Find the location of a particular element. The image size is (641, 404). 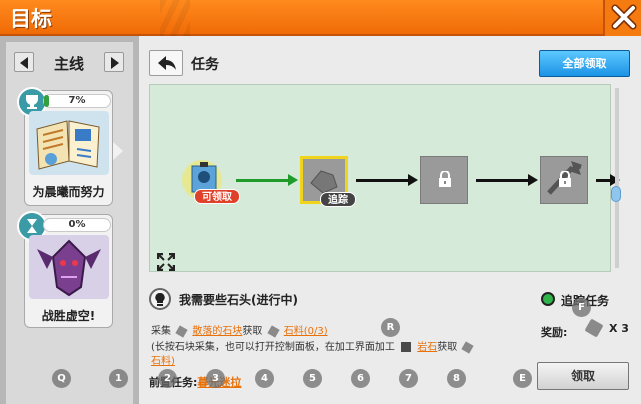

hotkey-4: 4 is located at coordinates (264, 378).